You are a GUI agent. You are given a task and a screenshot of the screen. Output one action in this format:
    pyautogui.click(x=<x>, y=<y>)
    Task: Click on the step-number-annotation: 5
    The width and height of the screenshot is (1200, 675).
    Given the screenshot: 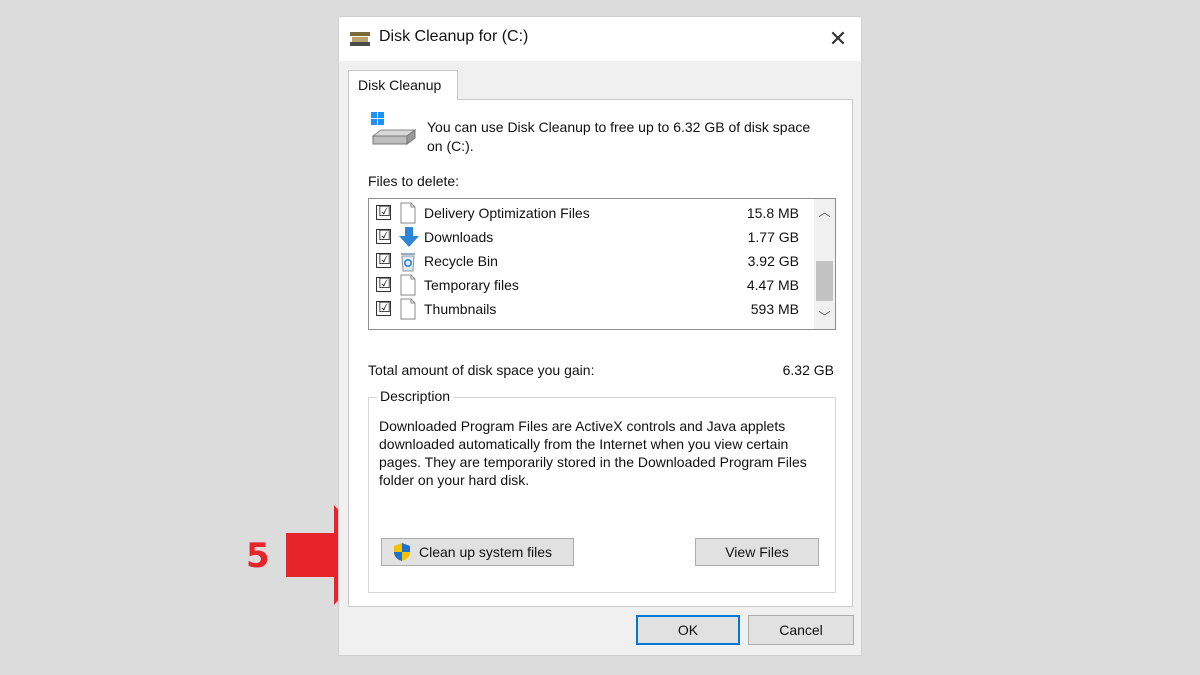 What is the action you would take?
    pyautogui.click(x=258, y=556)
    